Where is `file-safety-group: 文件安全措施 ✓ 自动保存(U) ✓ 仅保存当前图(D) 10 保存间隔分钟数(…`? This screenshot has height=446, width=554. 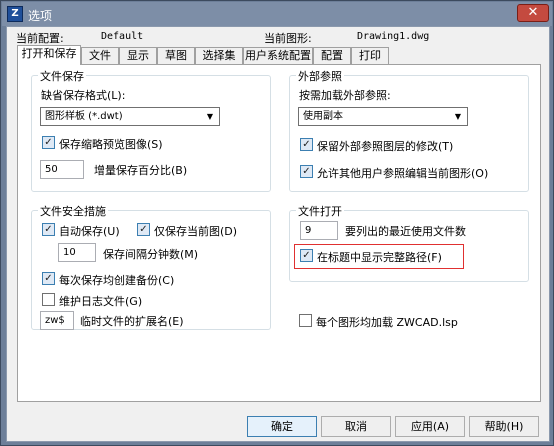 file-safety-group: 文件安全措施 ✓ 自动保存(U) ✓ 仅保存当前图(D) 10 保存间隔分钟数(… is located at coordinates (151, 266).